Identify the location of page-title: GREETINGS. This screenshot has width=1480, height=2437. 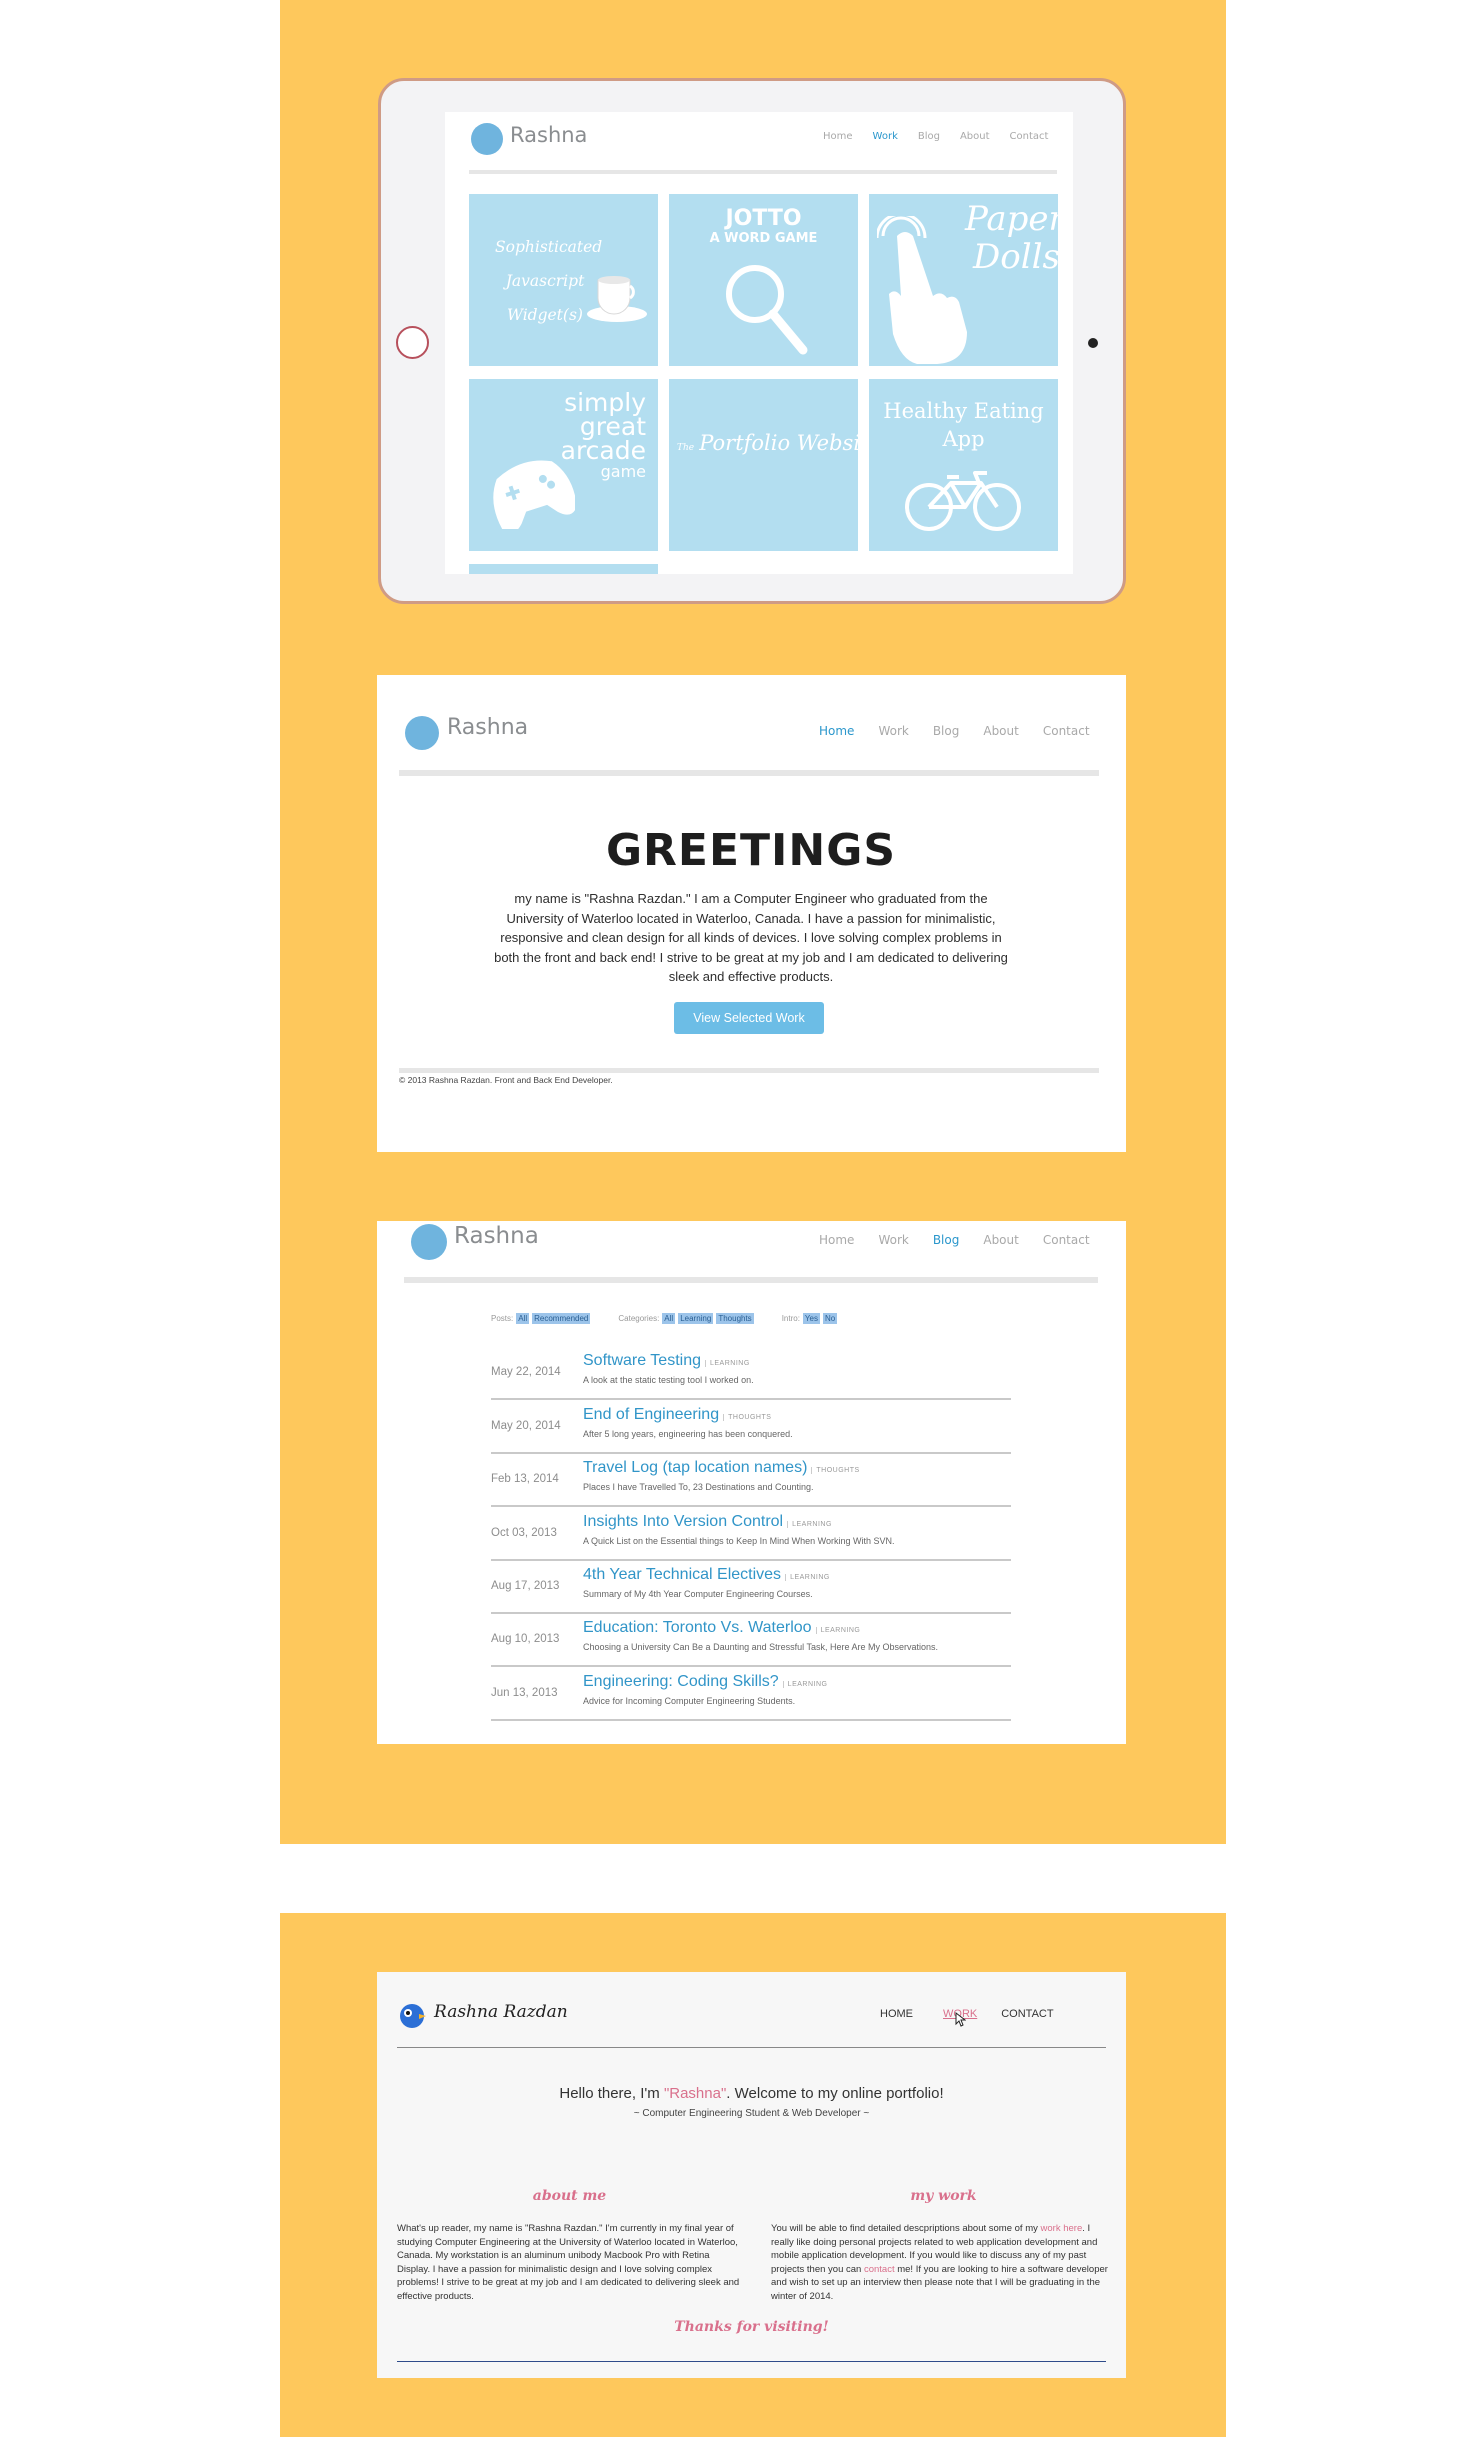
(751, 850).